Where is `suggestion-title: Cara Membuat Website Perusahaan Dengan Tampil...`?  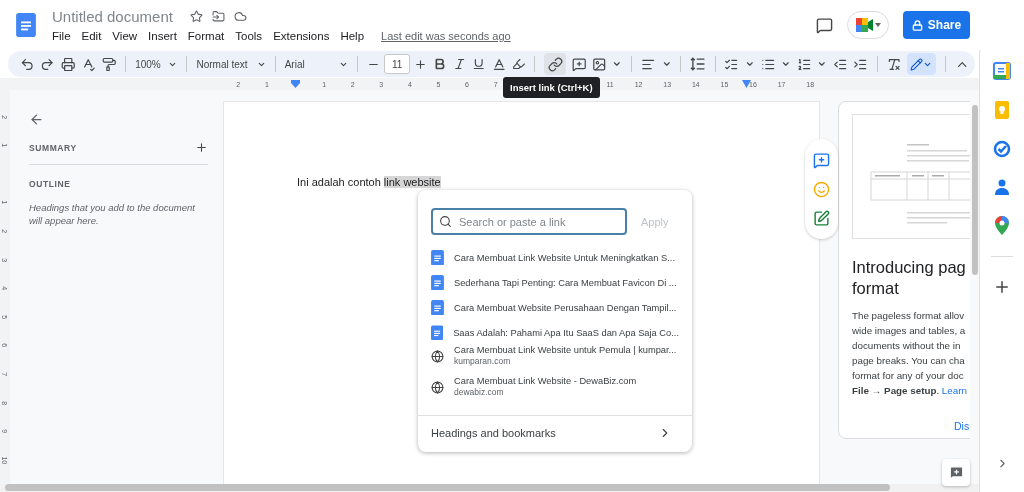
suggestion-title: Cara Membuat Website Perusahaan Dengan Tampil... is located at coordinates (565, 307).